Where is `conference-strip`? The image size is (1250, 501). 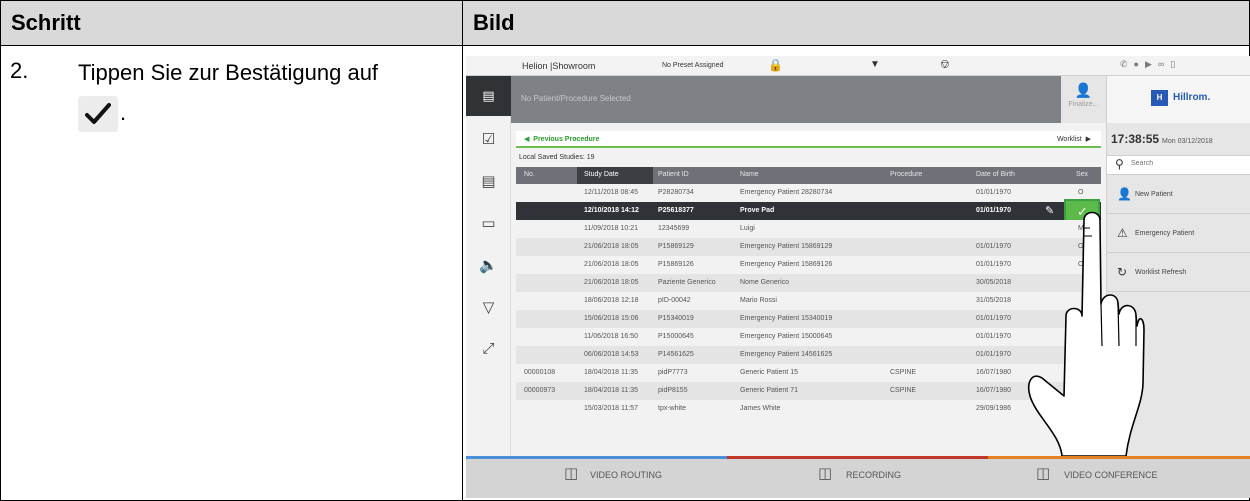 conference-strip is located at coordinates (1119, 457).